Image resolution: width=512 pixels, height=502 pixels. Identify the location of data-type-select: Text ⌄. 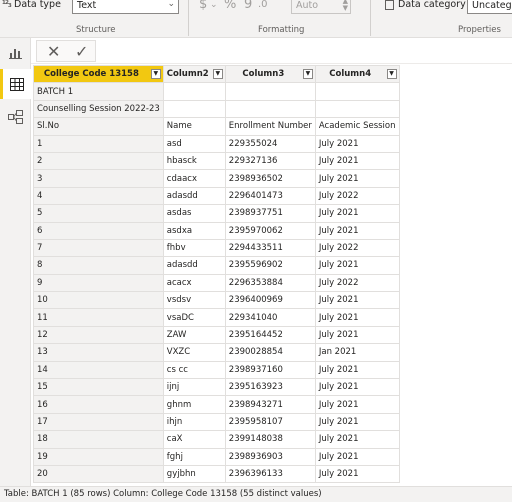
(125, 7).